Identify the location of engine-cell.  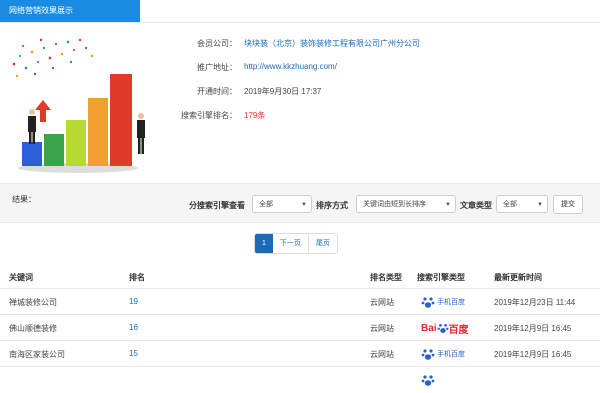
(428, 380).